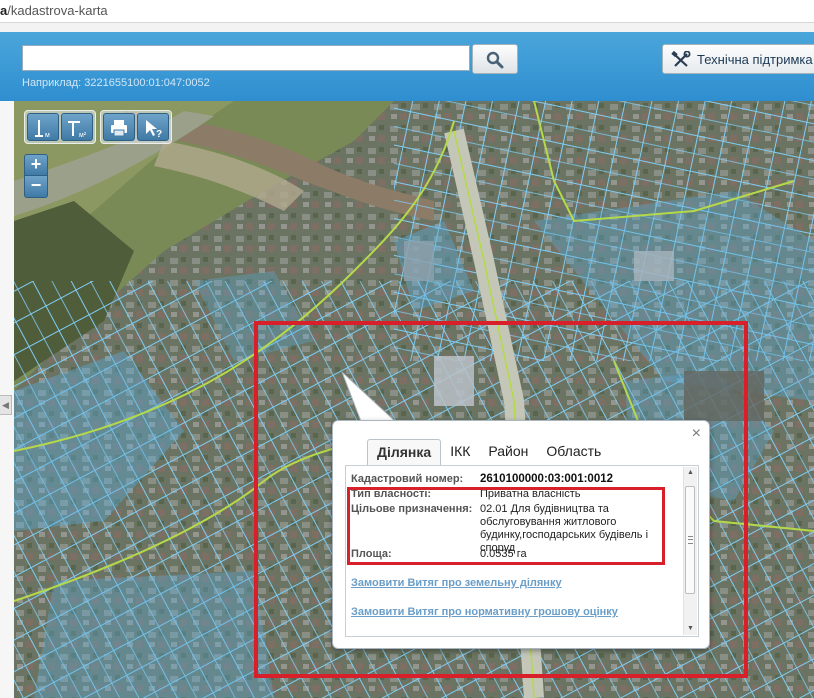  Describe the element at coordinates (42, 129) in the screenshot. I see `ruler-length-icon: м` at that location.